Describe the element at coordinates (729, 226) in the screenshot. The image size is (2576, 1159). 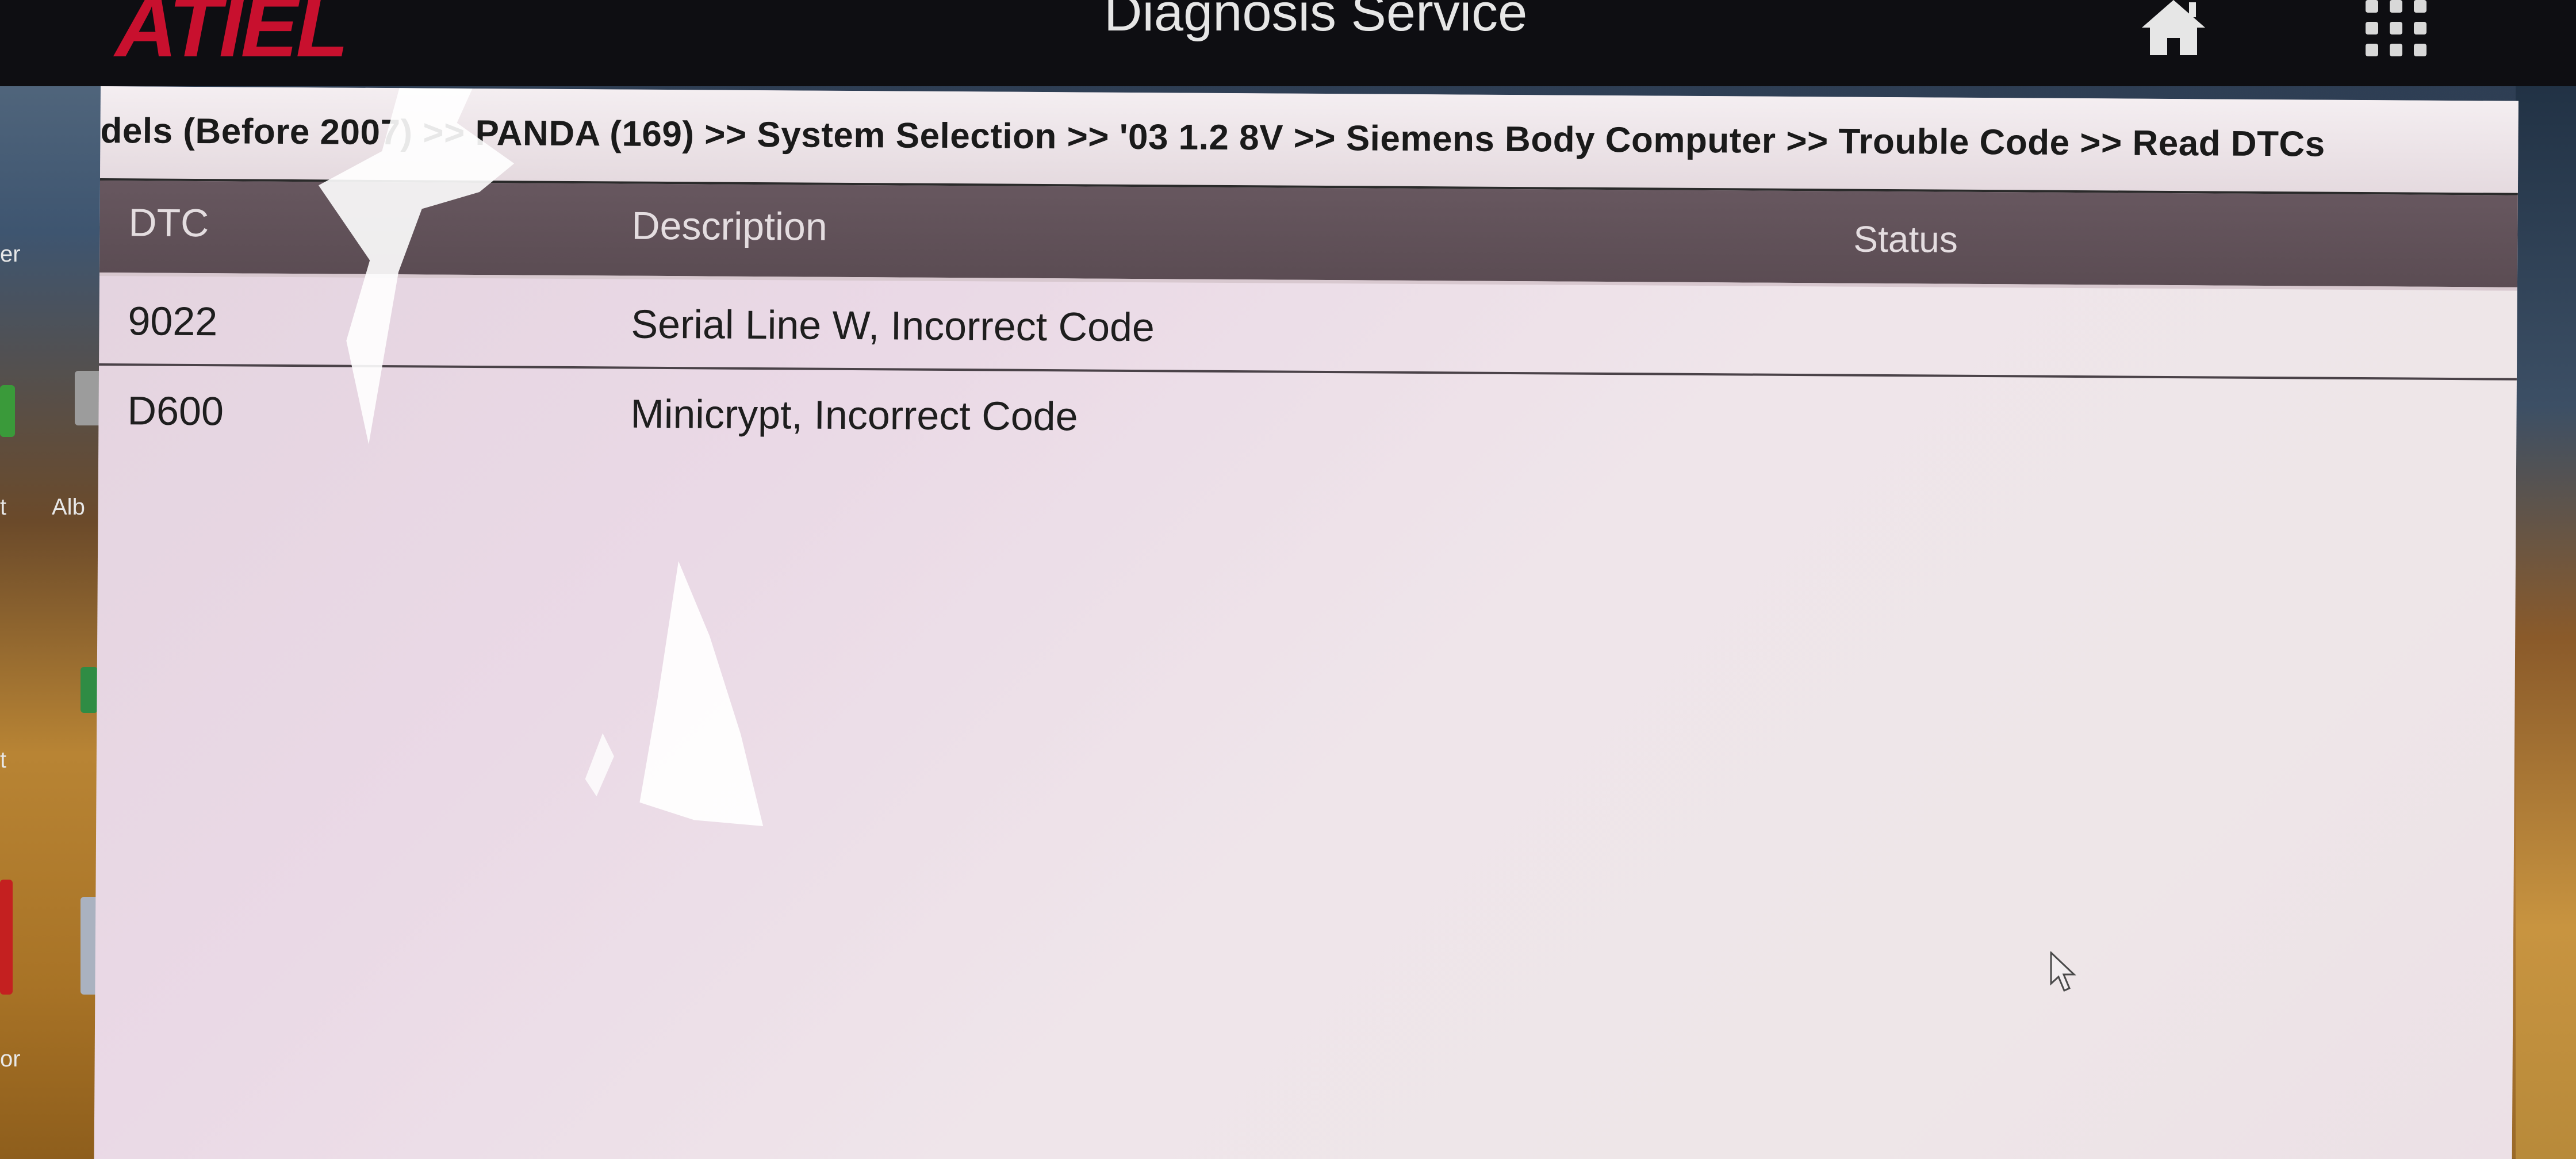
I see `column-header-description: Description` at that location.